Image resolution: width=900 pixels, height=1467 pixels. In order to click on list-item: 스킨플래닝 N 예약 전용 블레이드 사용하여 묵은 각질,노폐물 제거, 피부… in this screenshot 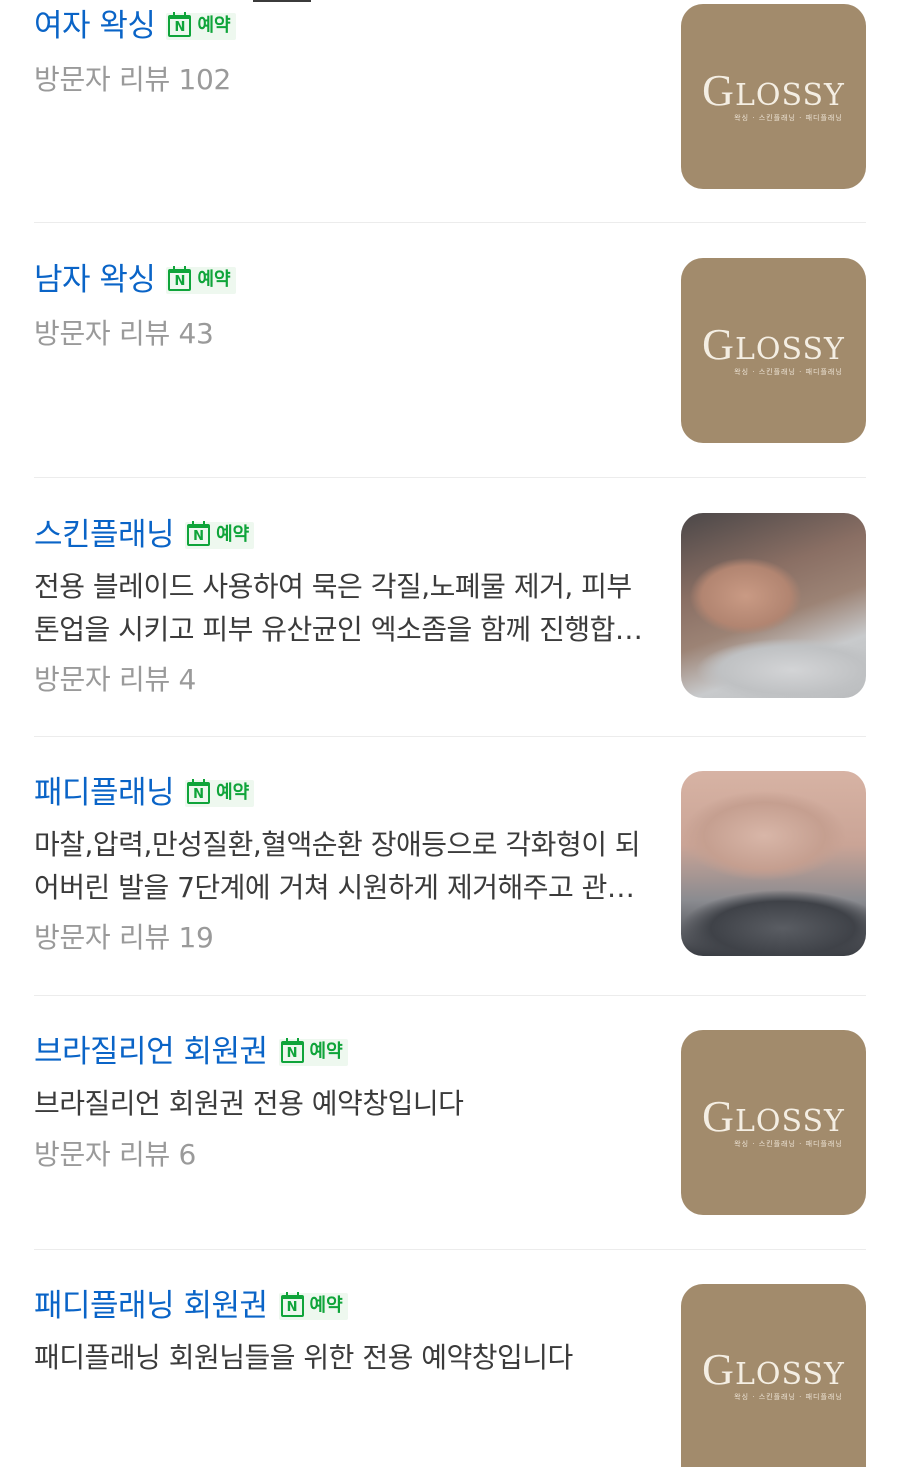, I will do `click(450, 608)`.